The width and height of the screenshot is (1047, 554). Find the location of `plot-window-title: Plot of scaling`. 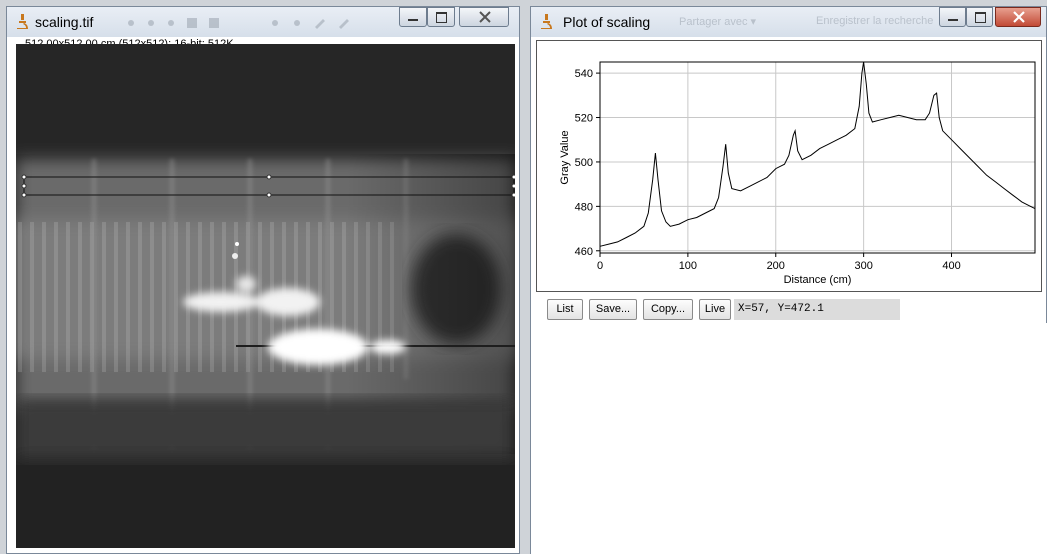

plot-window-title: Plot of scaling is located at coordinates (607, 22).